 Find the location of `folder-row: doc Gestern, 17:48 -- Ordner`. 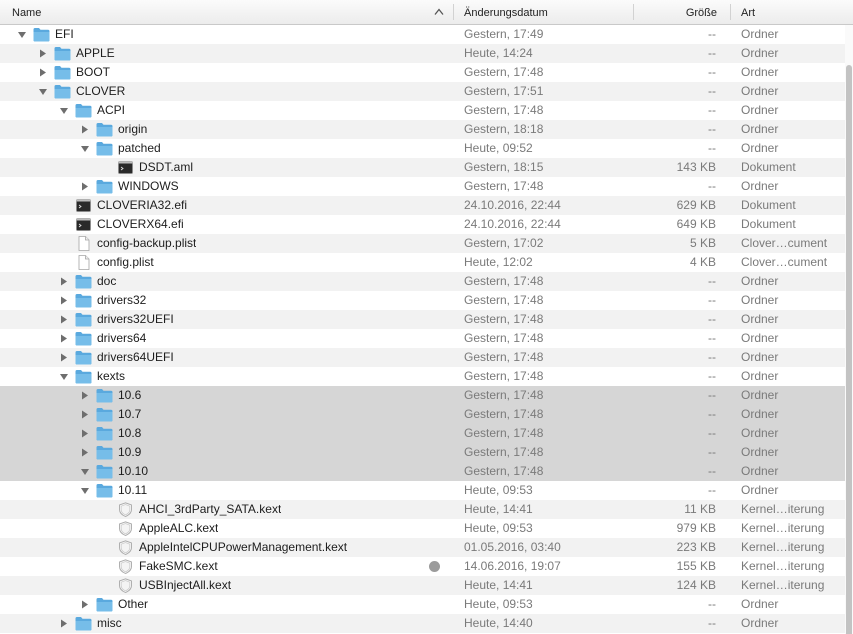

folder-row: doc Gestern, 17:48 -- Ordner is located at coordinates (422, 281).